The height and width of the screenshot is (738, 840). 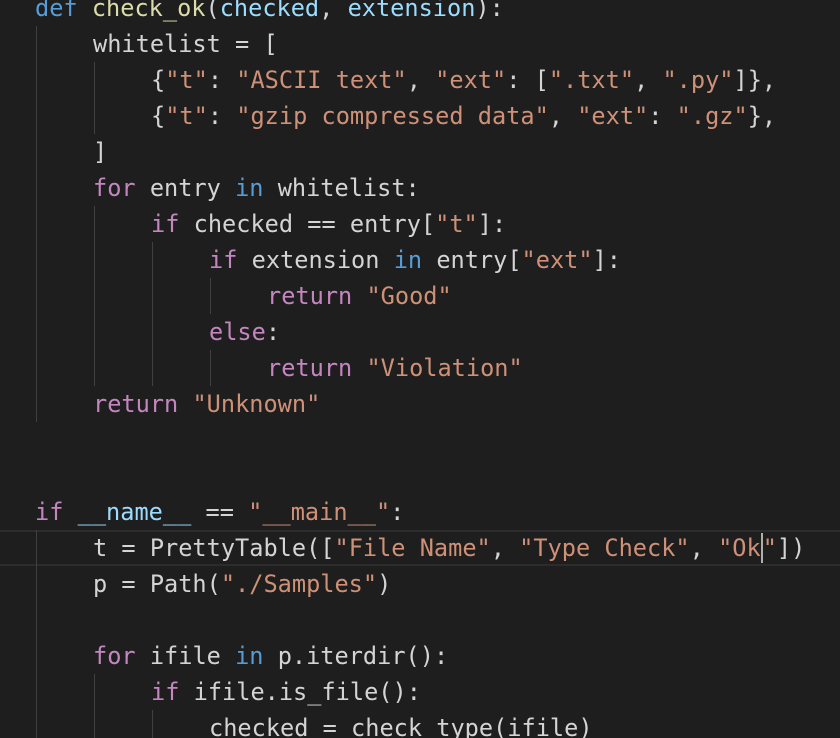 I want to click on code-token: checked = check_type(ifile), so click(x=401, y=726).